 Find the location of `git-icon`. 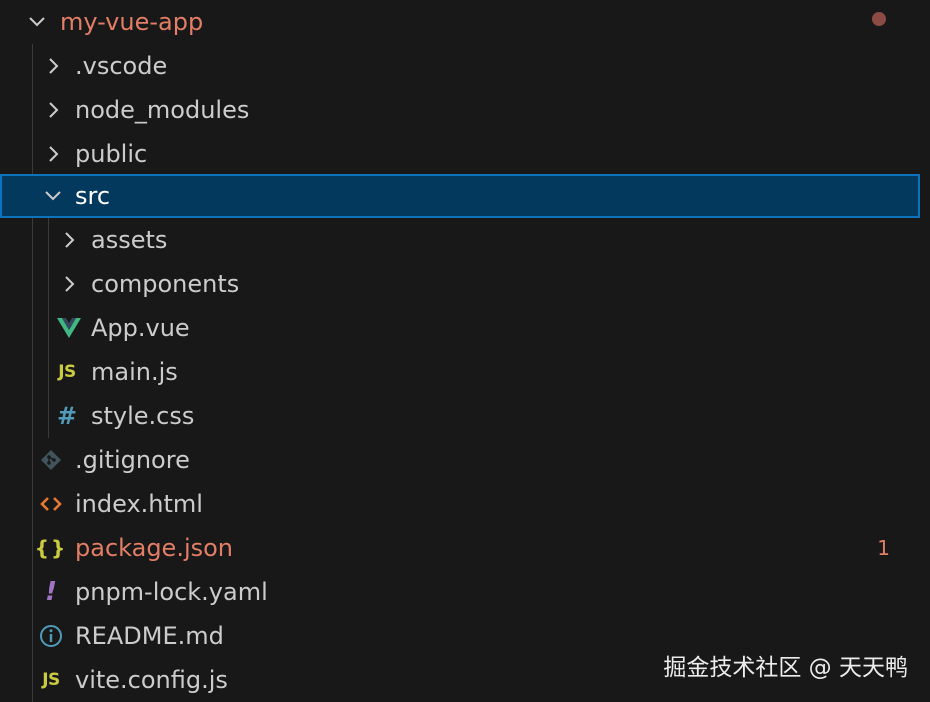

git-icon is located at coordinates (51, 460).